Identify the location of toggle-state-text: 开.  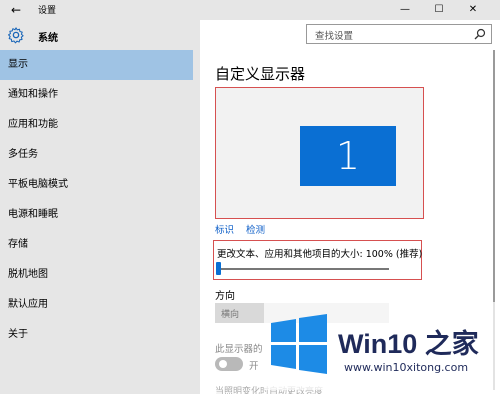
(254, 366).